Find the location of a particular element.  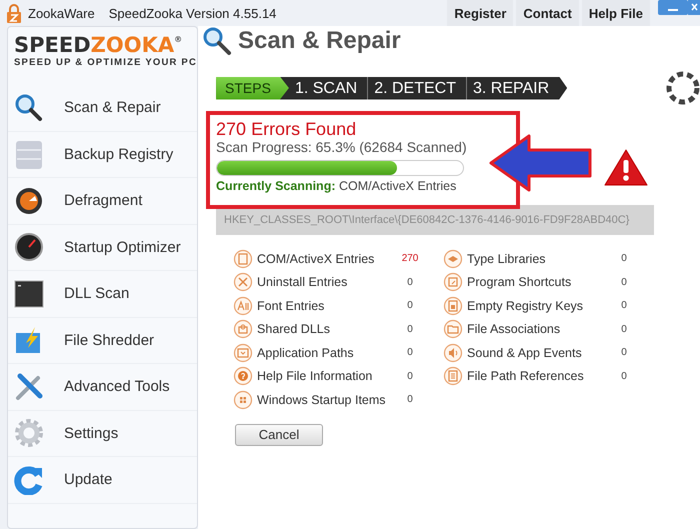

window-title: SpeedZooka Version 4.55.14 is located at coordinates (192, 13).